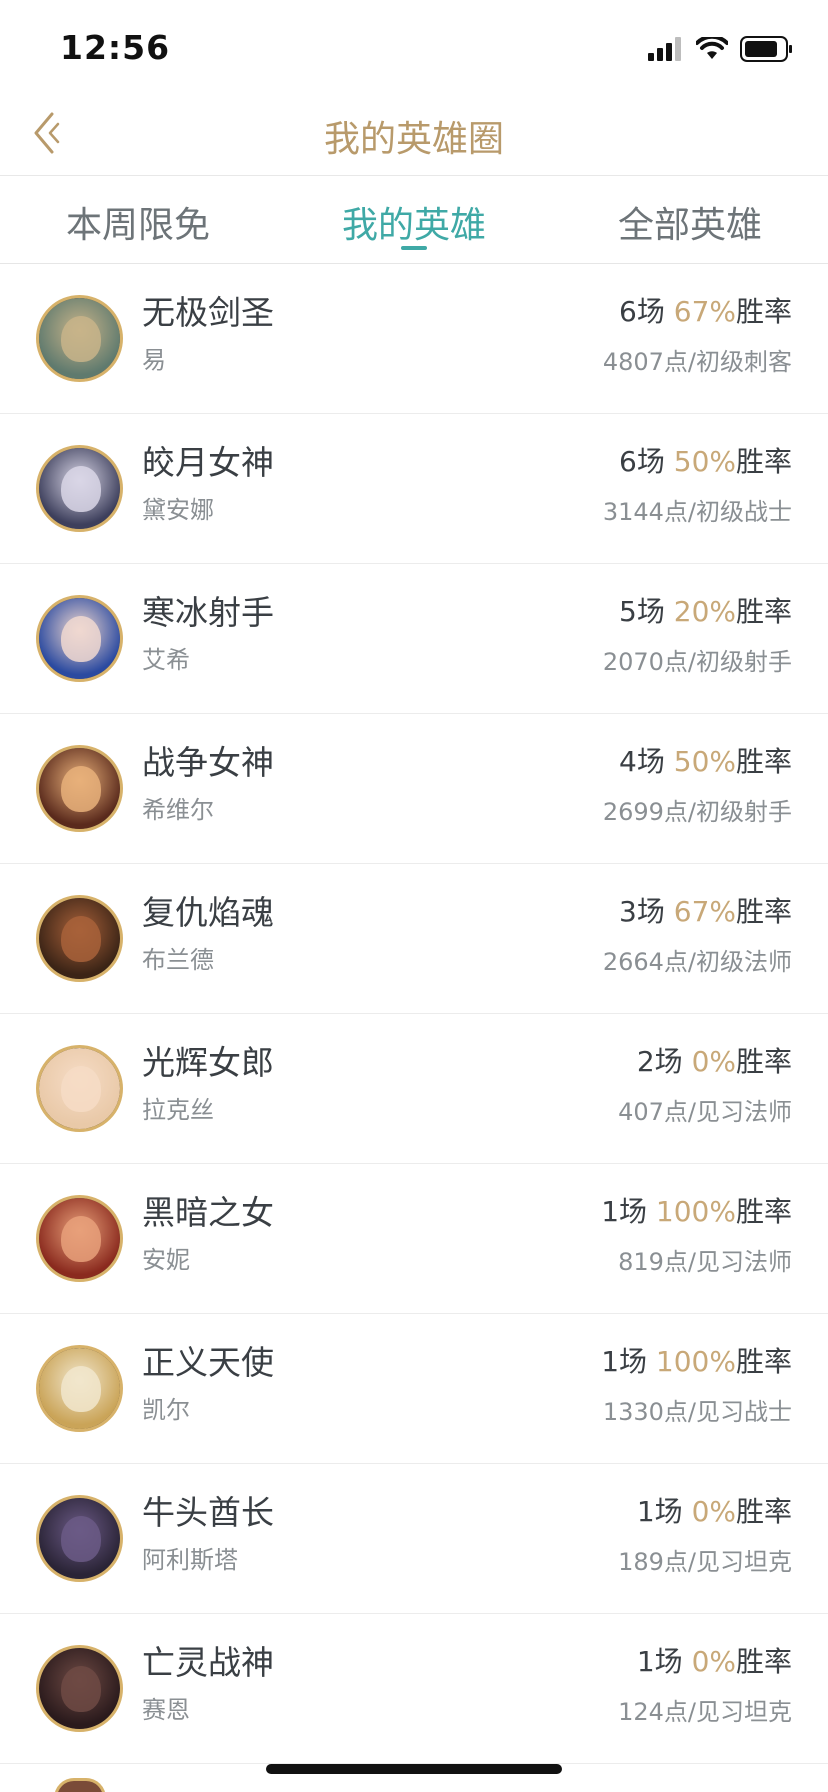  Describe the element at coordinates (166, 660) in the screenshot. I see `hero-subtitle: 艾希` at that location.